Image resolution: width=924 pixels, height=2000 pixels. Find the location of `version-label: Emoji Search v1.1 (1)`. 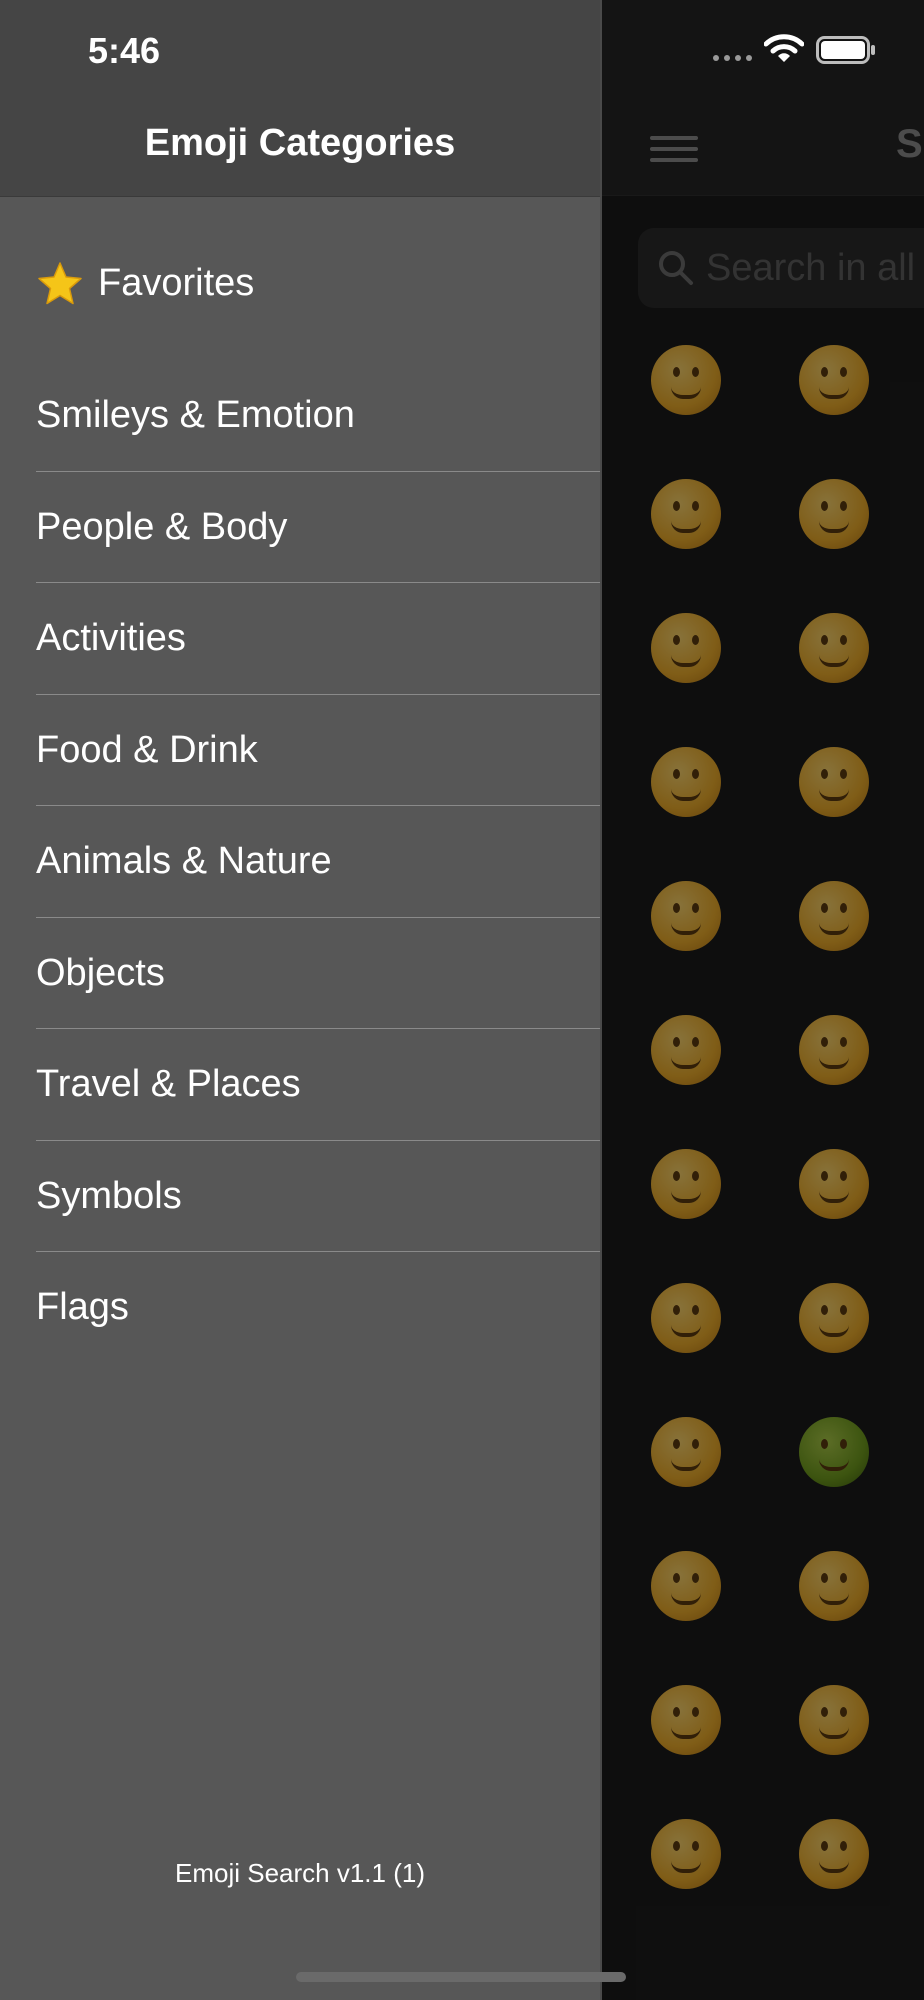

version-label: Emoji Search v1.1 (1) is located at coordinates (300, 1873).